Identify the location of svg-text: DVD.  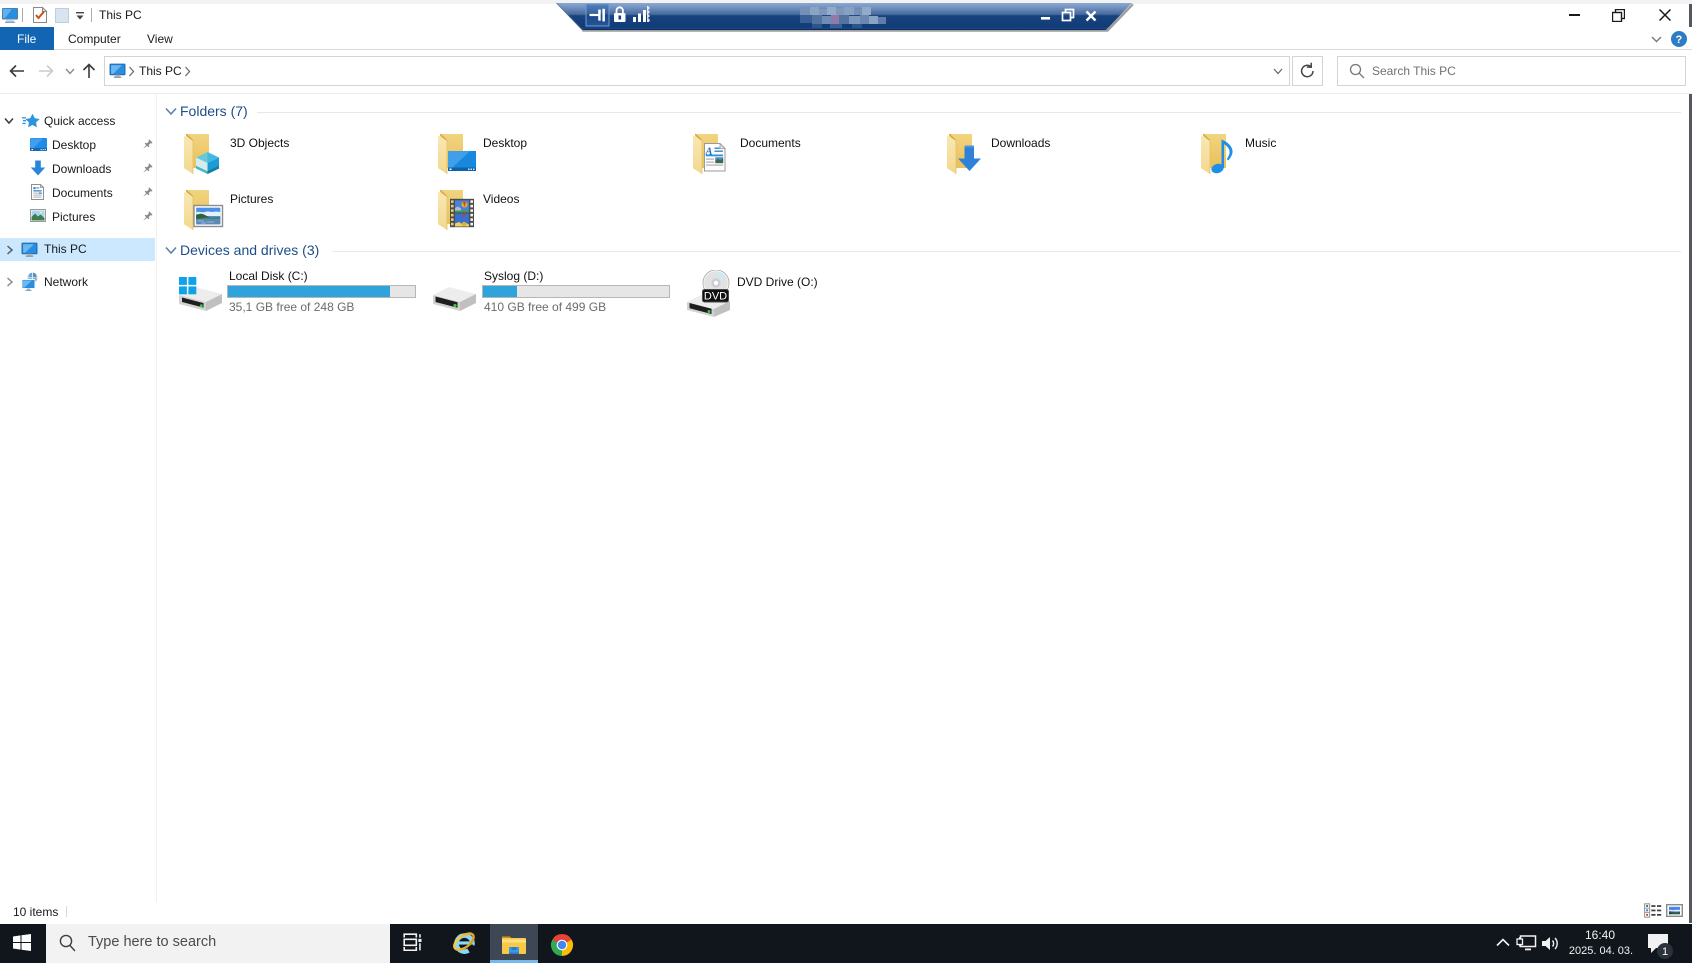
(715, 297).